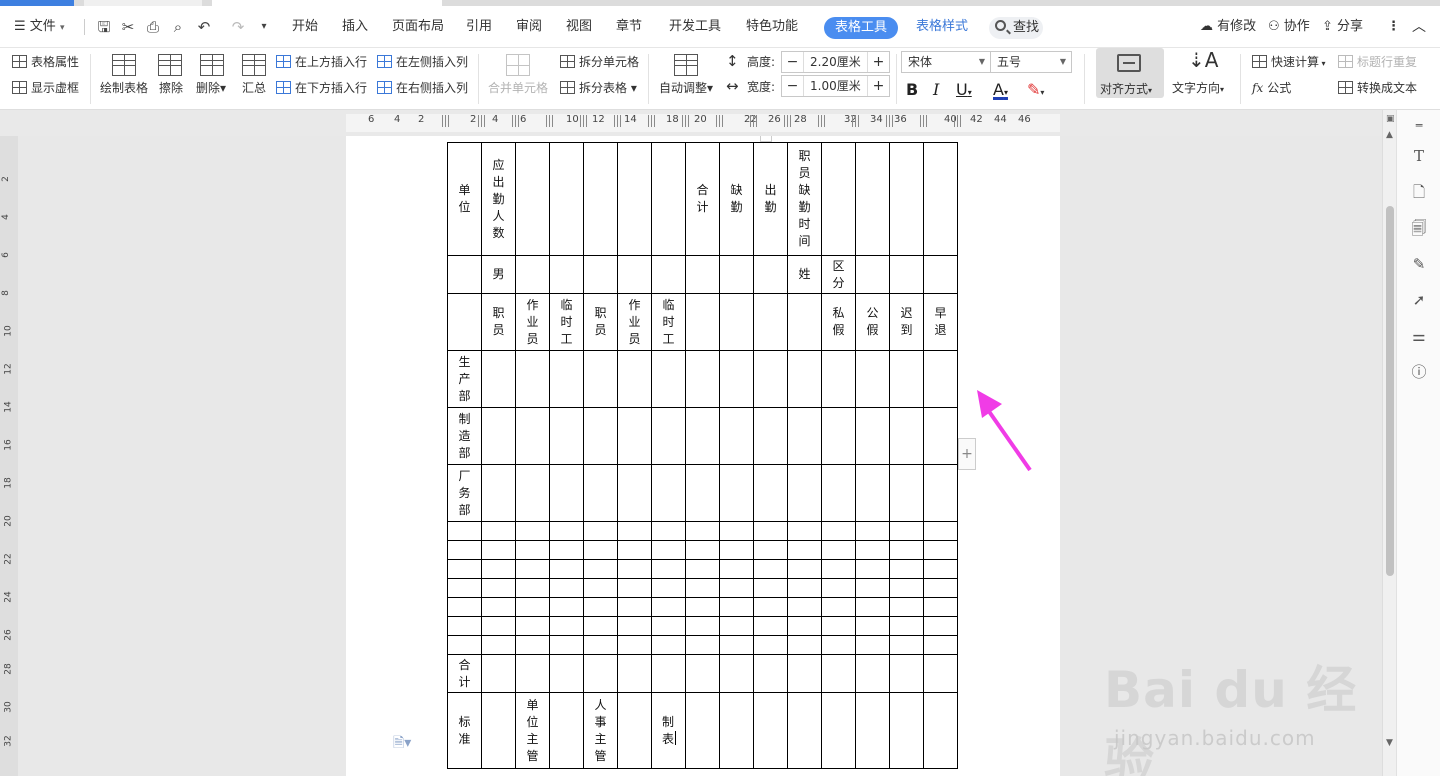 Image resolution: width=1440 pixels, height=776 pixels. I want to click on underline-button: U▾, so click(964, 89).